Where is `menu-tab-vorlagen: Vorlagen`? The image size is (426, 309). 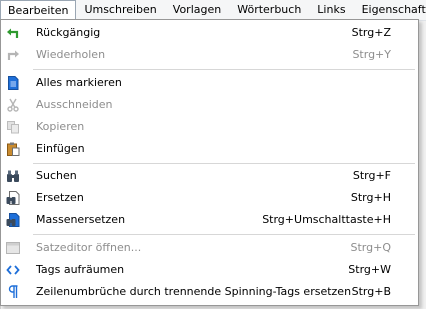
menu-tab-vorlagen: Vorlagen is located at coordinates (197, 10).